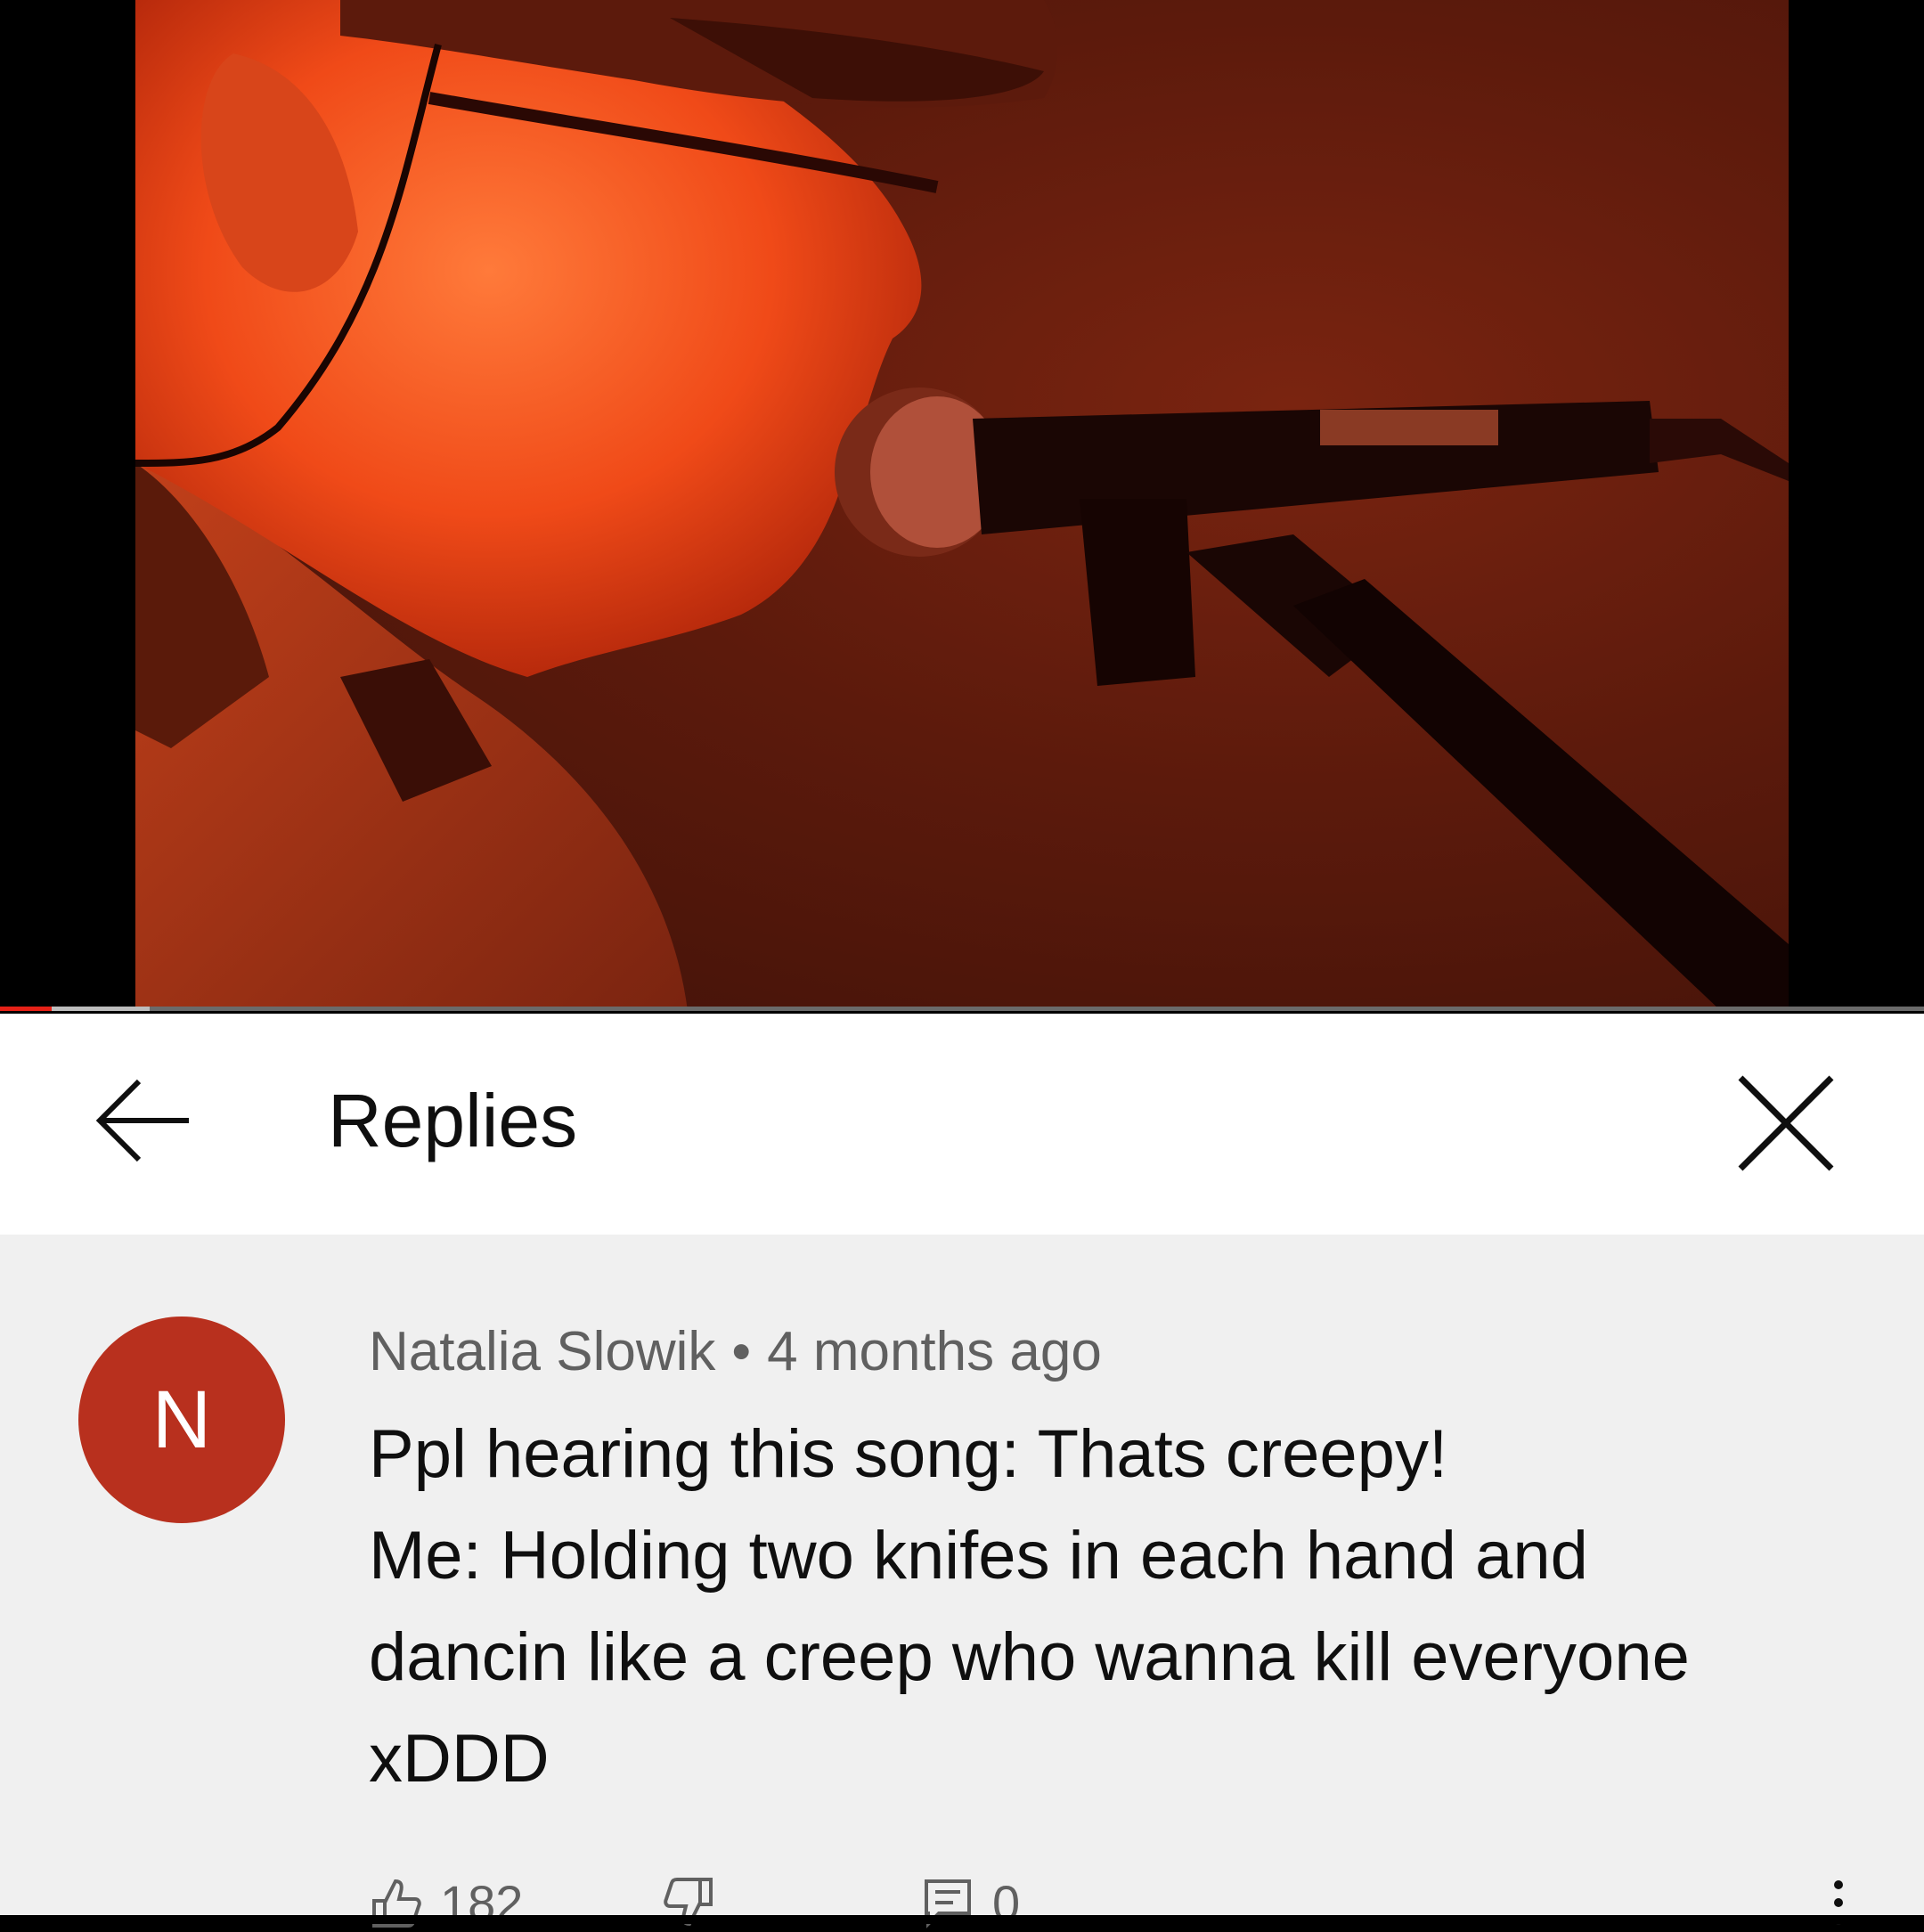 The image size is (1924, 1932). What do you see at coordinates (934, 1351) in the screenshot?
I see `comment-time: 4 months ago` at bounding box center [934, 1351].